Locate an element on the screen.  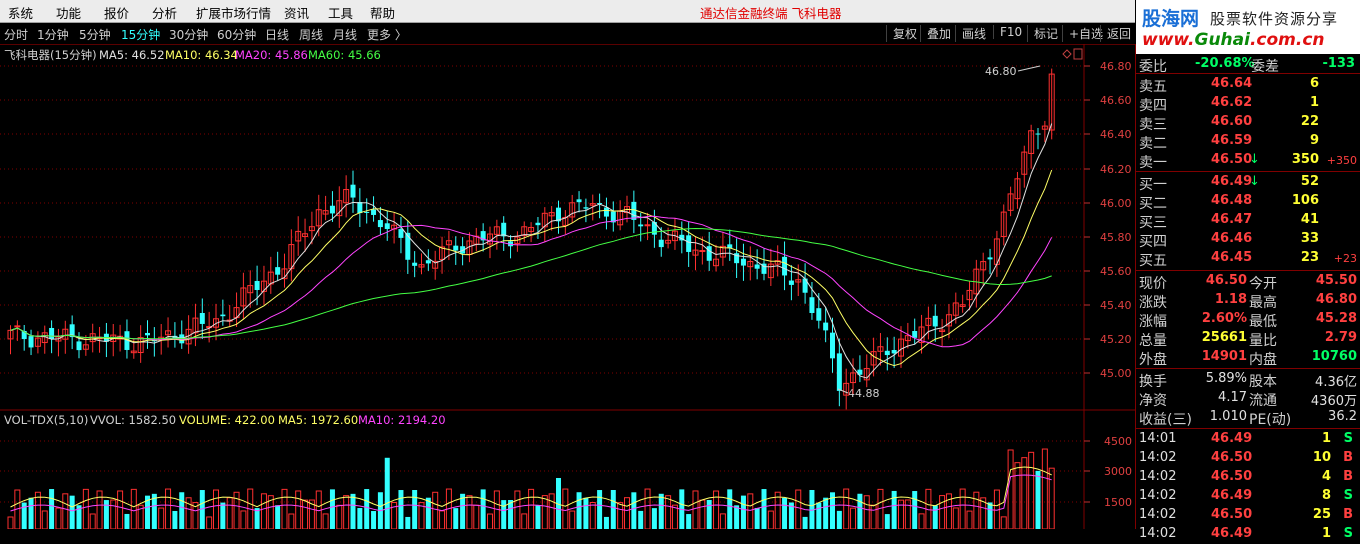
volume-axis: 4500 3000 1500 is located at coordinates (1118, 472).